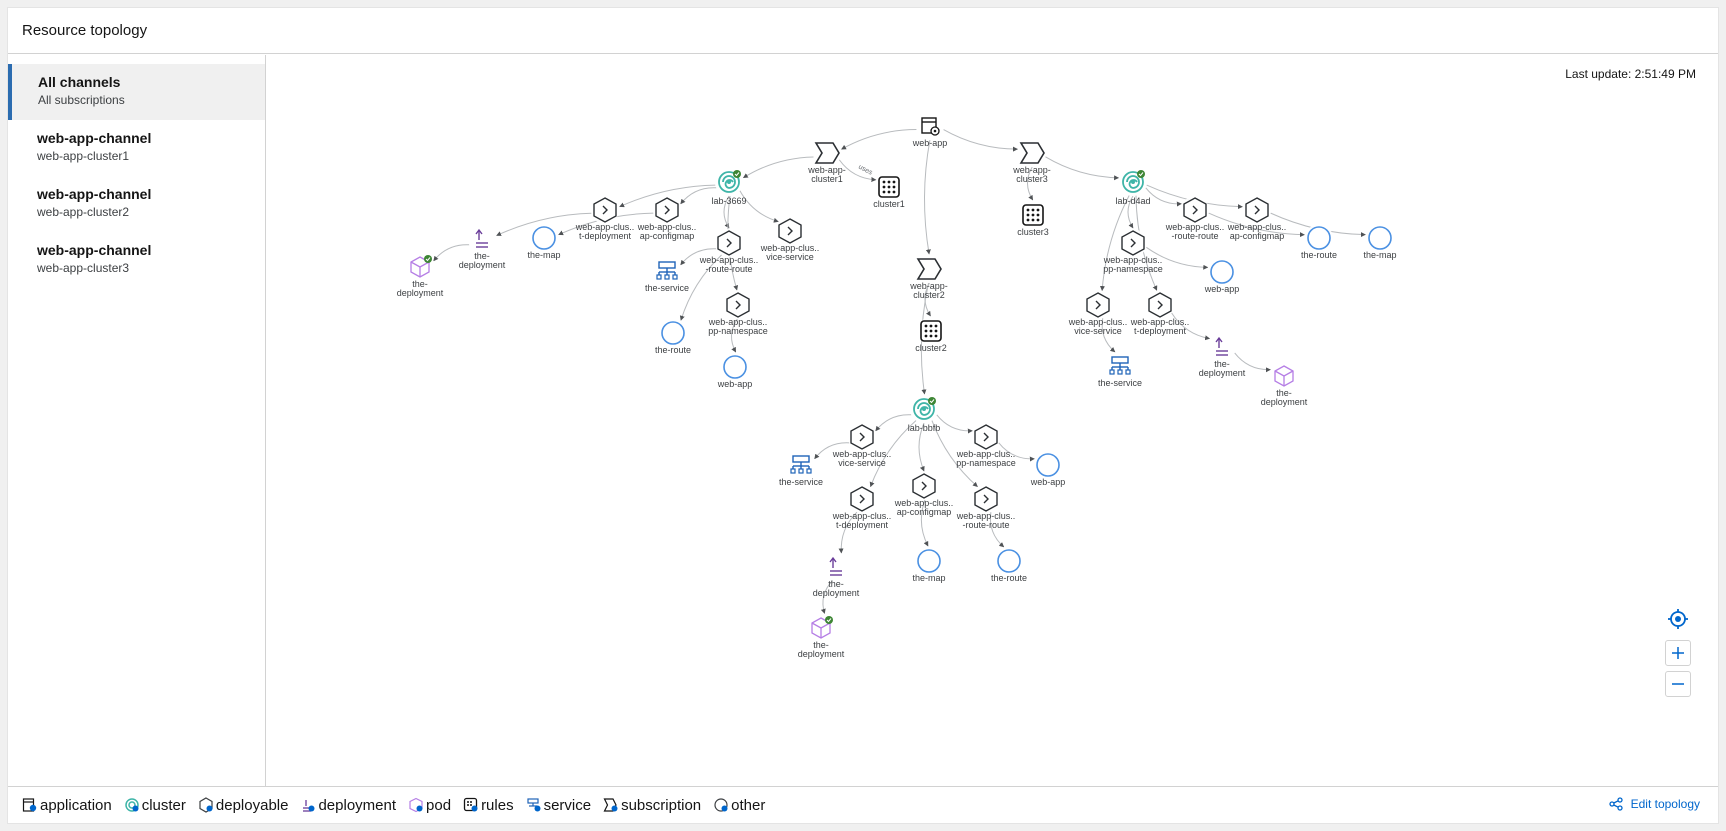 The height and width of the screenshot is (831, 1726). What do you see at coordinates (206, 805) in the screenshot?
I see `deployable-icon` at bounding box center [206, 805].